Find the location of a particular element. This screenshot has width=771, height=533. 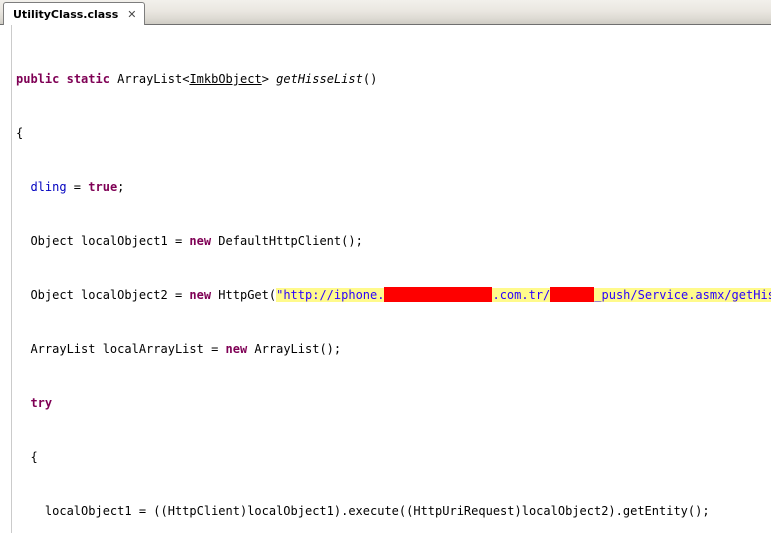

path-redaction is located at coordinates (572, 294).